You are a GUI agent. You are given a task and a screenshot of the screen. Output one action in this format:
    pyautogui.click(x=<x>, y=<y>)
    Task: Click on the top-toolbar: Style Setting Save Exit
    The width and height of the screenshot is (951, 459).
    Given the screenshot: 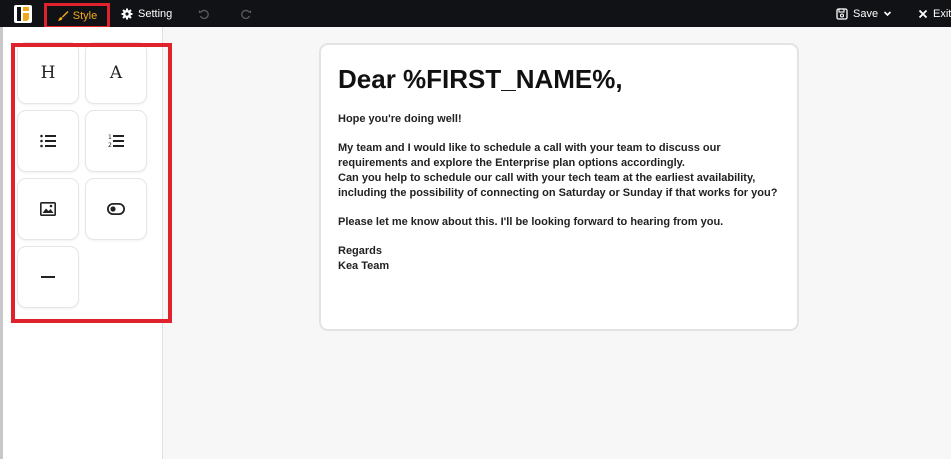 What is the action you would take?
    pyautogui.click(x=475, y=14)
    